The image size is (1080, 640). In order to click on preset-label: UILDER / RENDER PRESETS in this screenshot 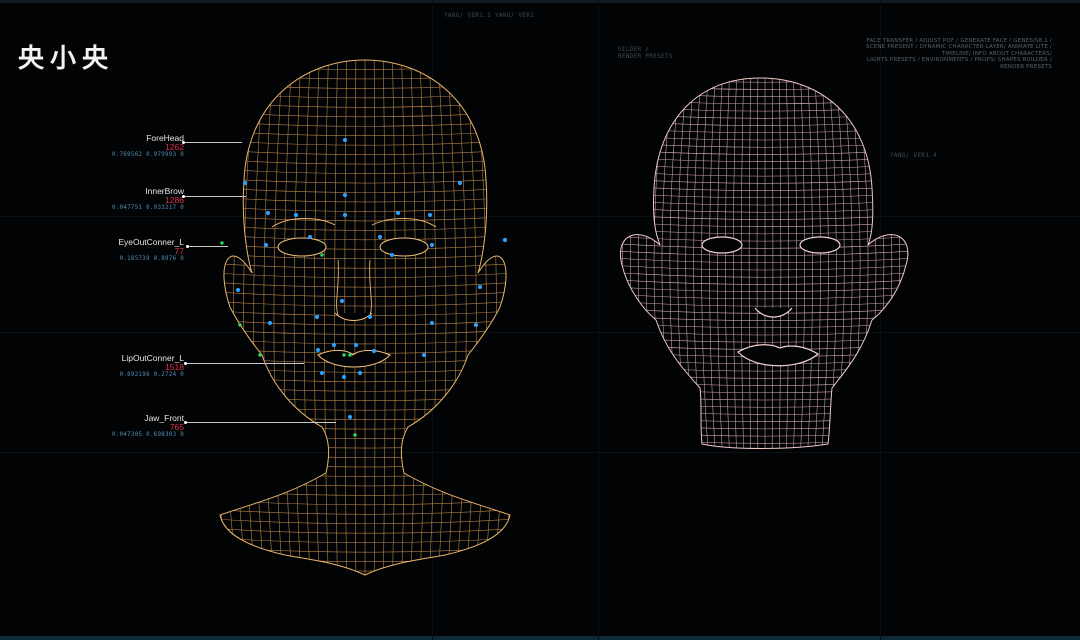, I will do `click(645, 53)`.